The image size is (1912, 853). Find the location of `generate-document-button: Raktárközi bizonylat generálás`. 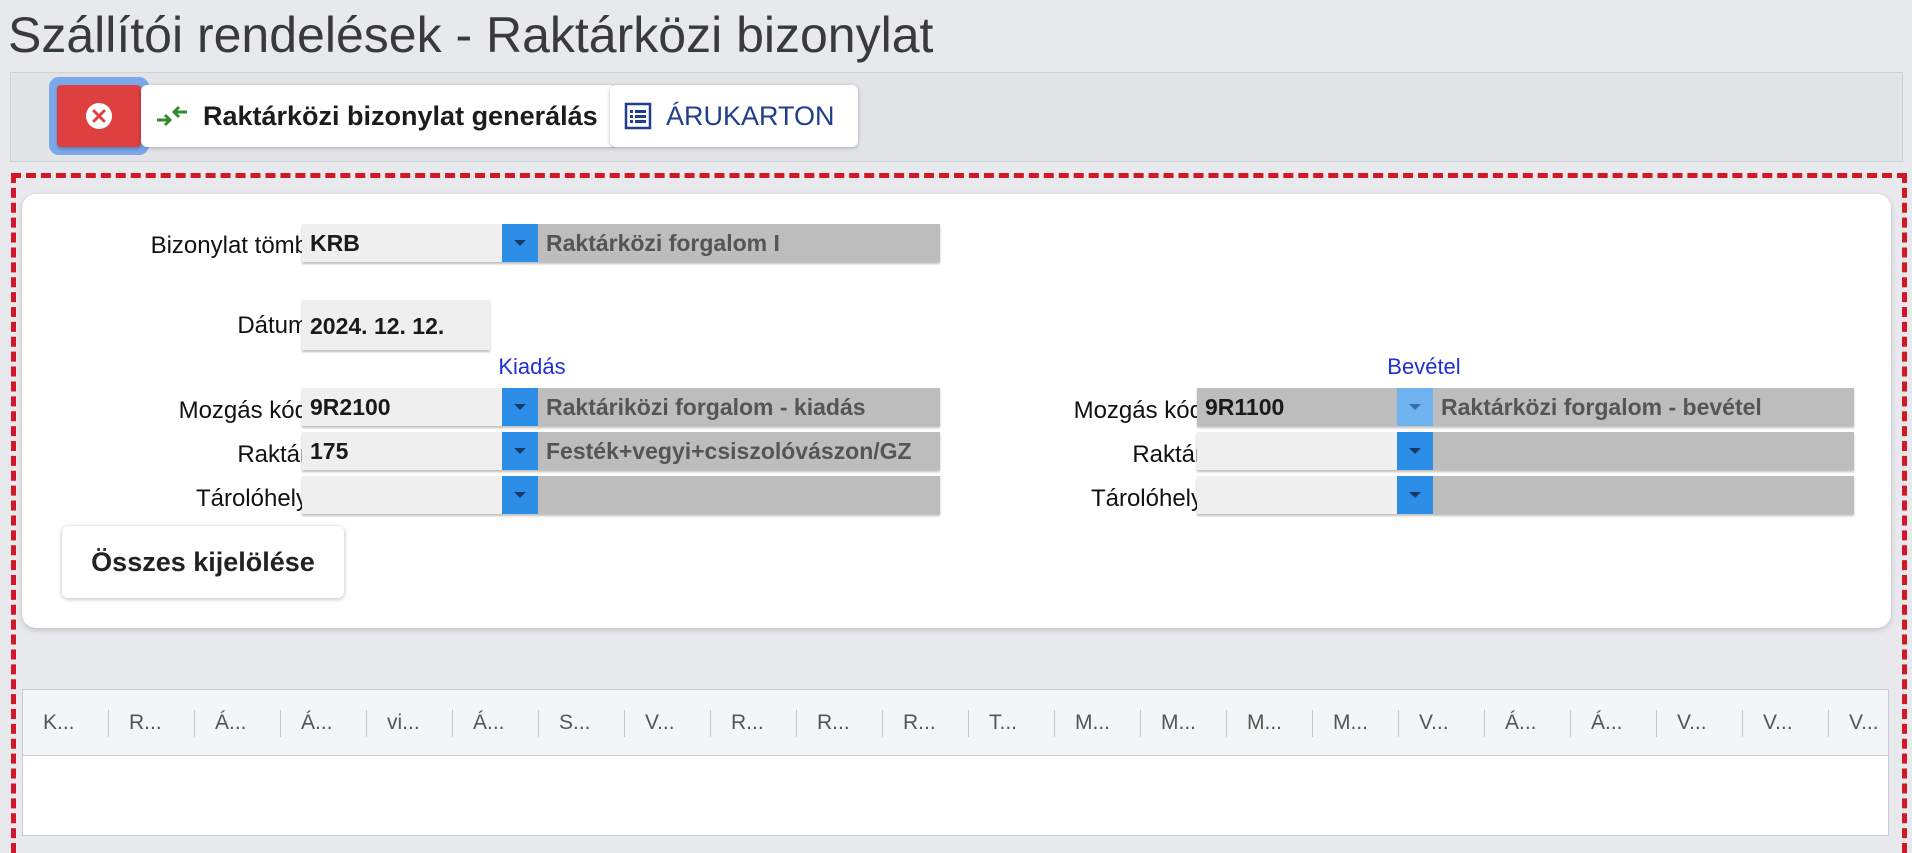

generate-document-button: Raktárközi bizonylat generálás is located at coordinates (378, 116).